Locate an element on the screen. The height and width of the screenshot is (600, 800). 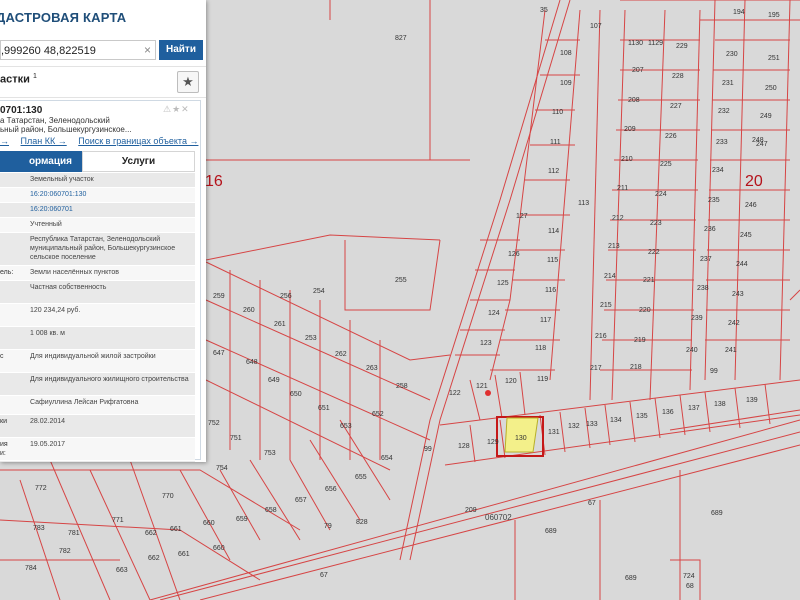
parcel-label: 655 is located at coordinates (361, 477).